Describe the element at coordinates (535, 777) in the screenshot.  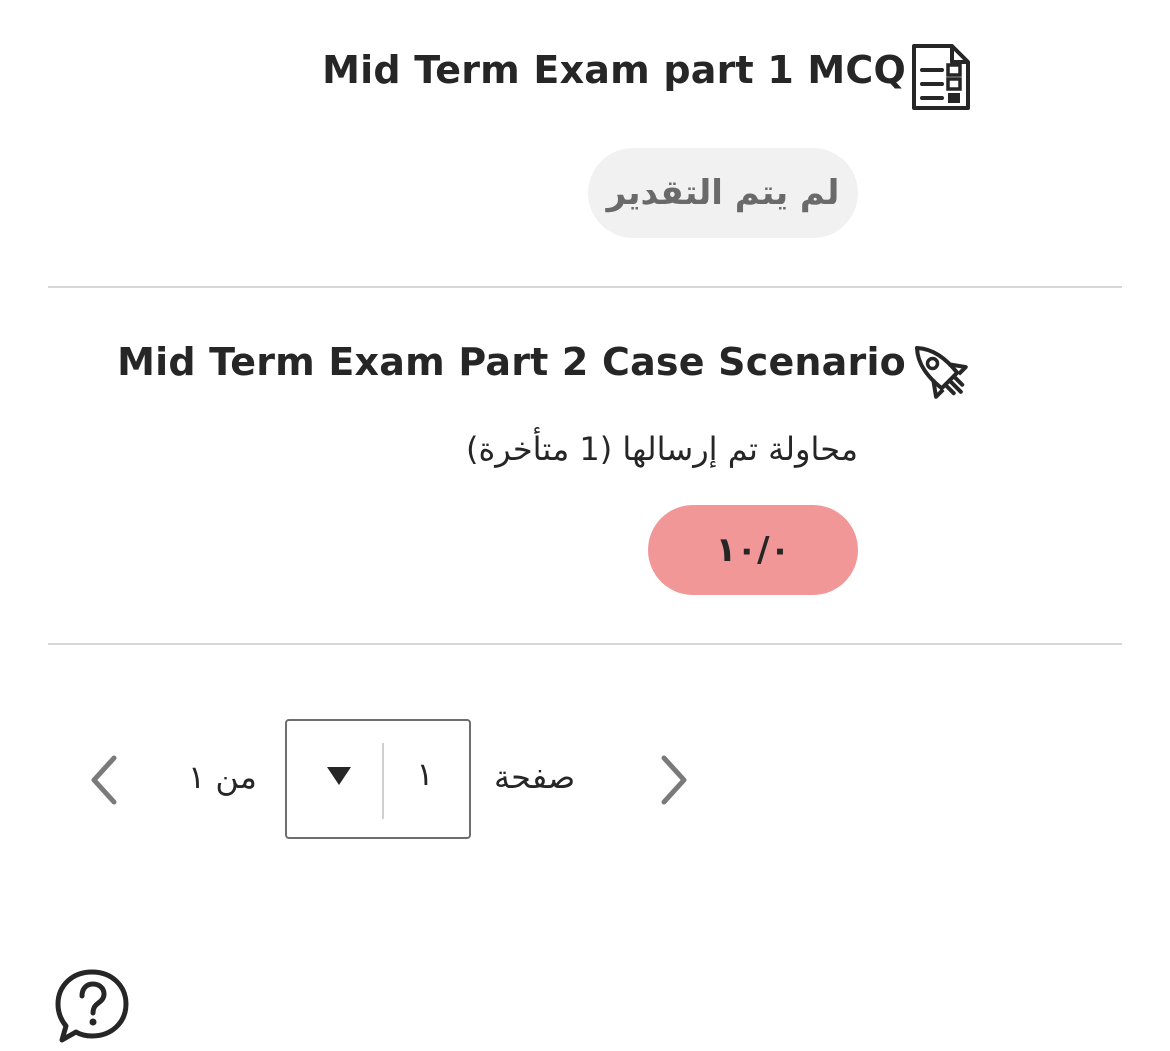
I see `page-label: صفحة` at that location.